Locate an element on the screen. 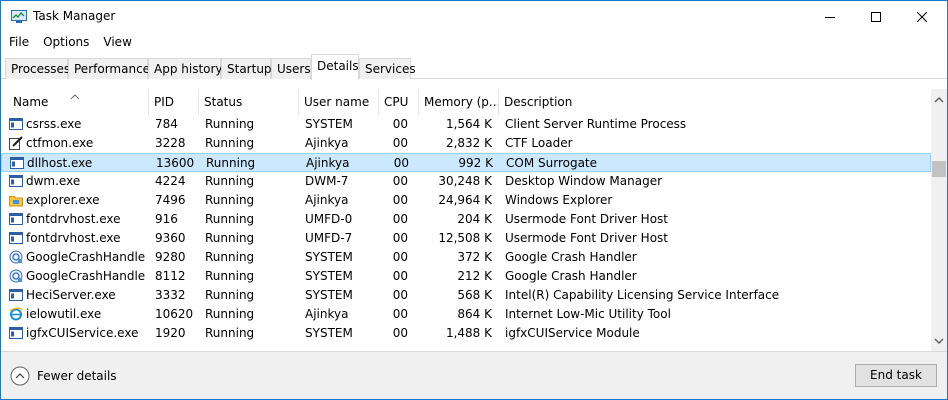 This screenshot has height=400, width=948. cell-user: UMFD-7 is located at coordinates (329, 238).